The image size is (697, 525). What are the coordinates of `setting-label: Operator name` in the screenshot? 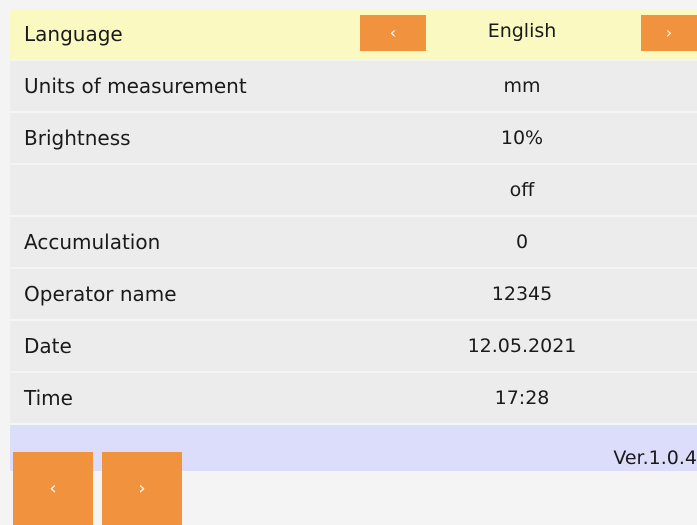 It's located at (100, 294).